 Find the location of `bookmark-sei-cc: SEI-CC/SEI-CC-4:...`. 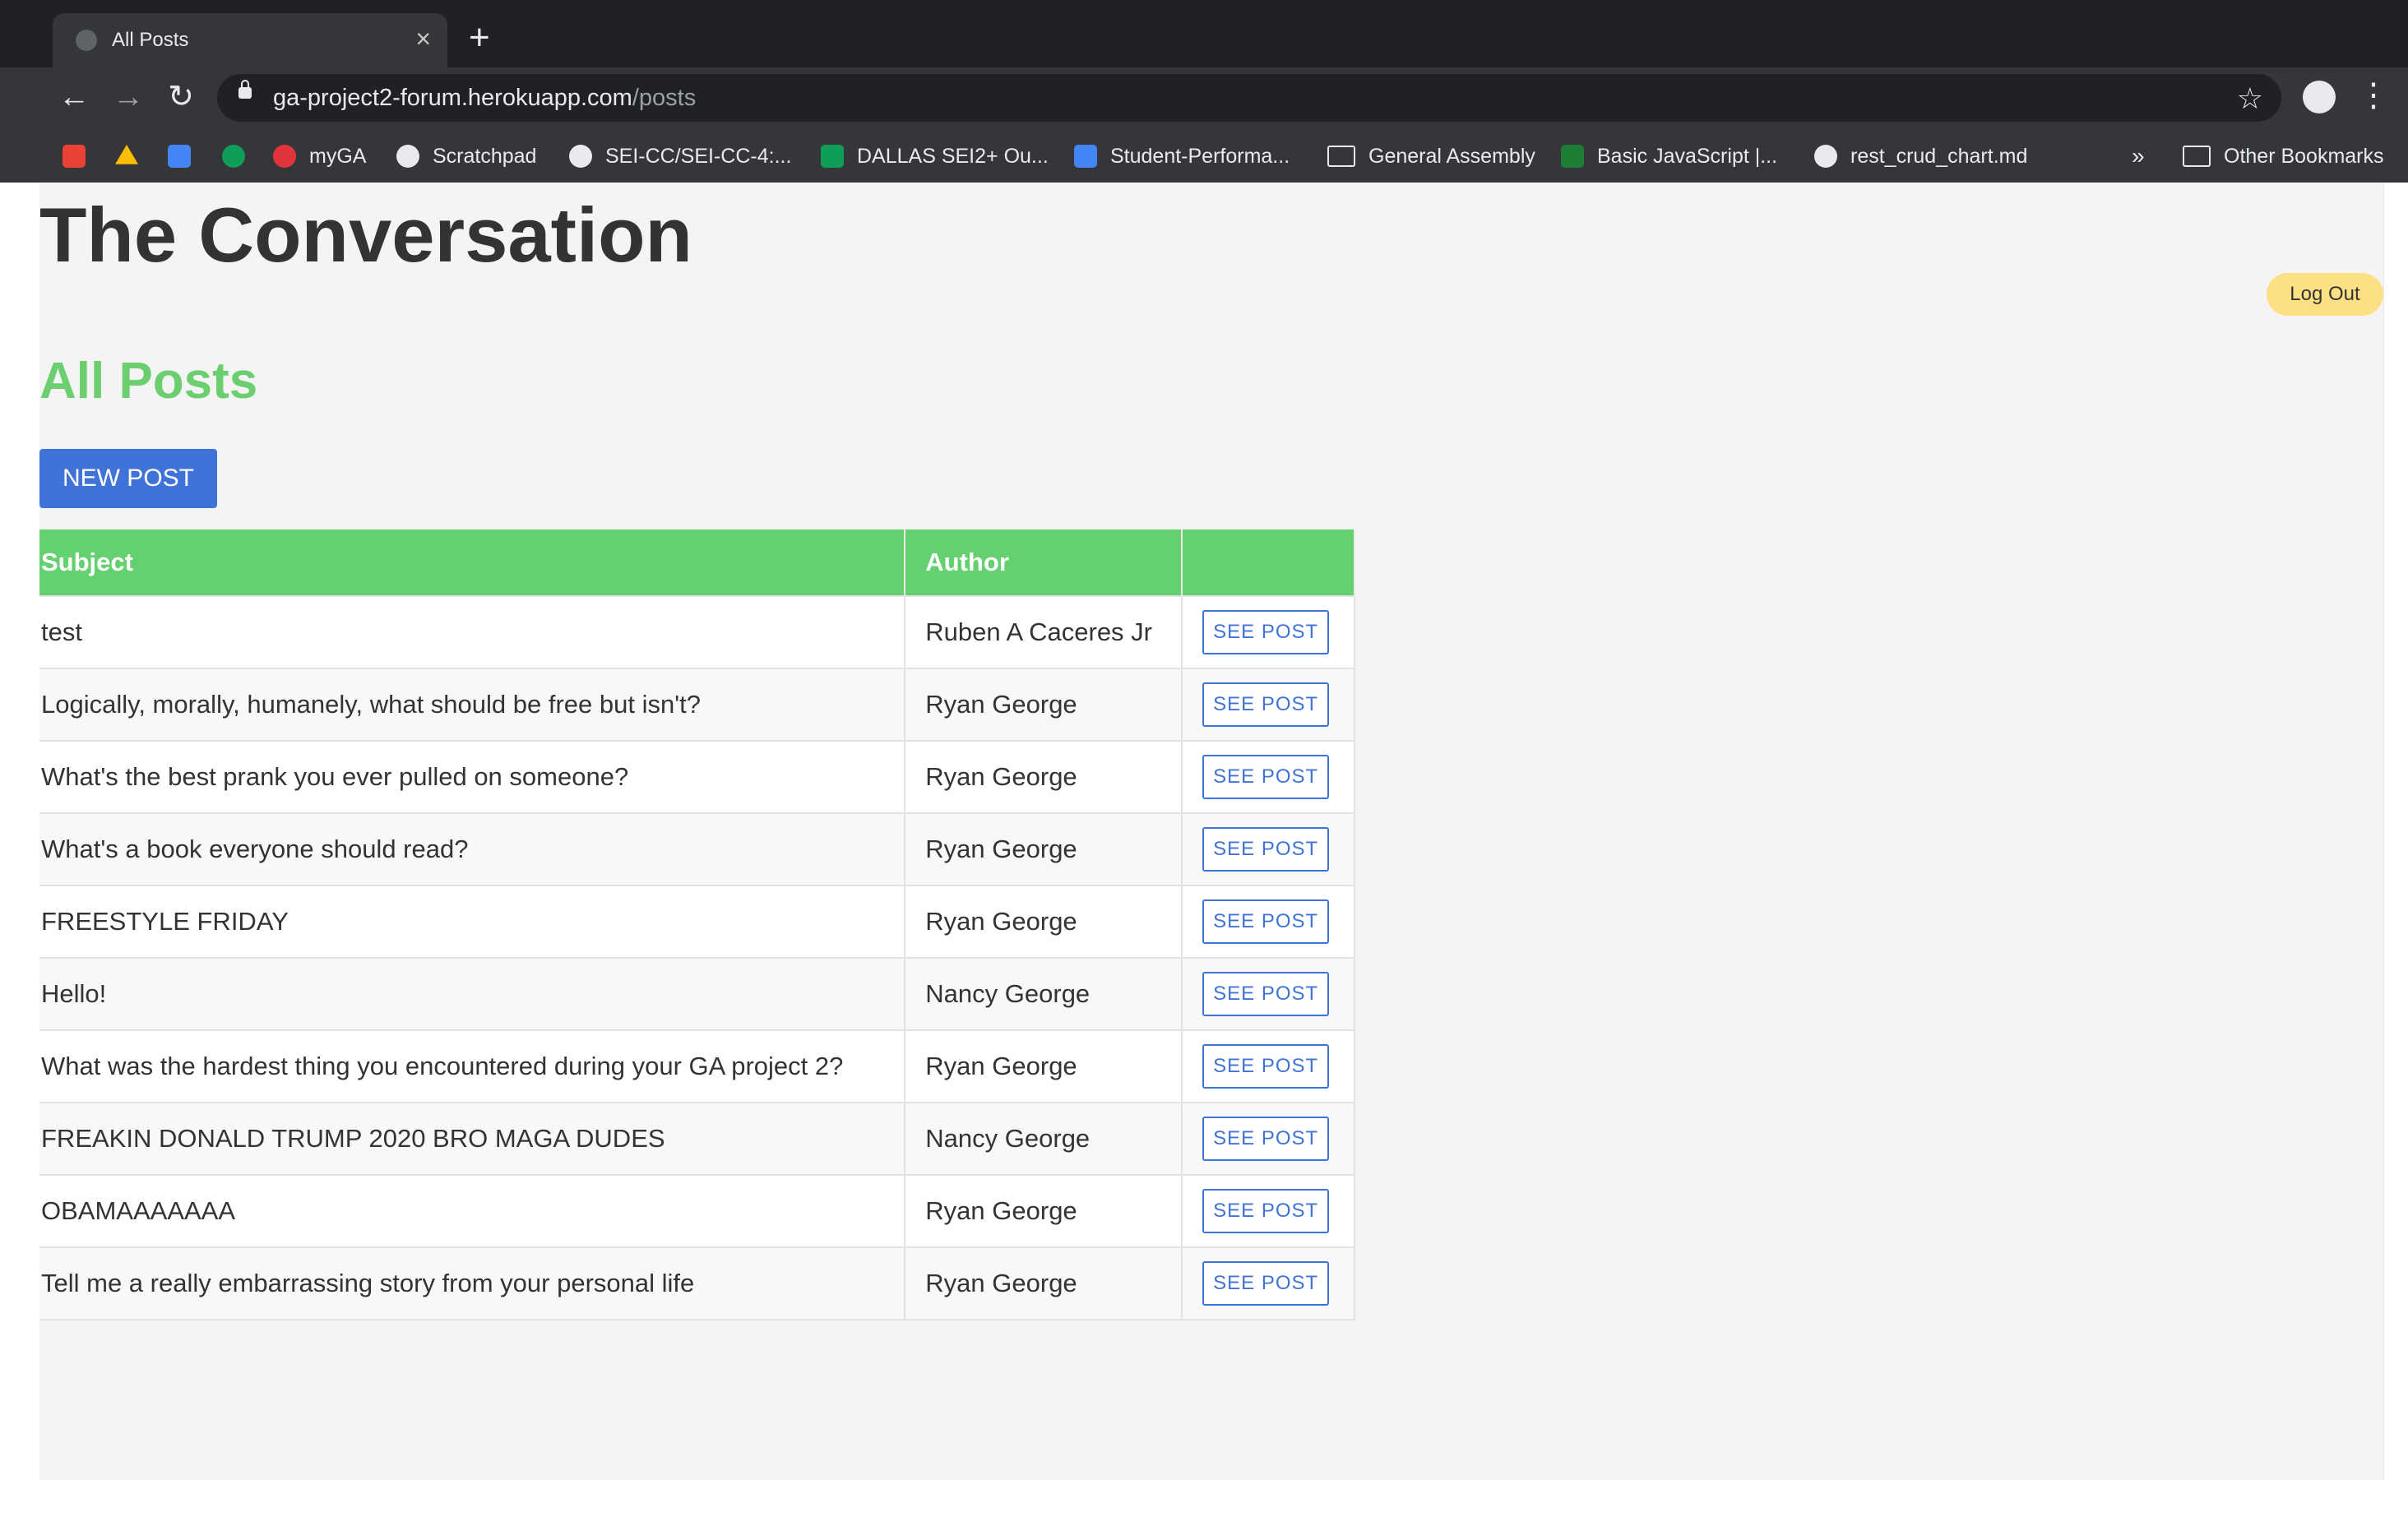

bookmark-sei-cc: SEI-CC/SEI-CC-4:... is located at coordinates (680, 156).